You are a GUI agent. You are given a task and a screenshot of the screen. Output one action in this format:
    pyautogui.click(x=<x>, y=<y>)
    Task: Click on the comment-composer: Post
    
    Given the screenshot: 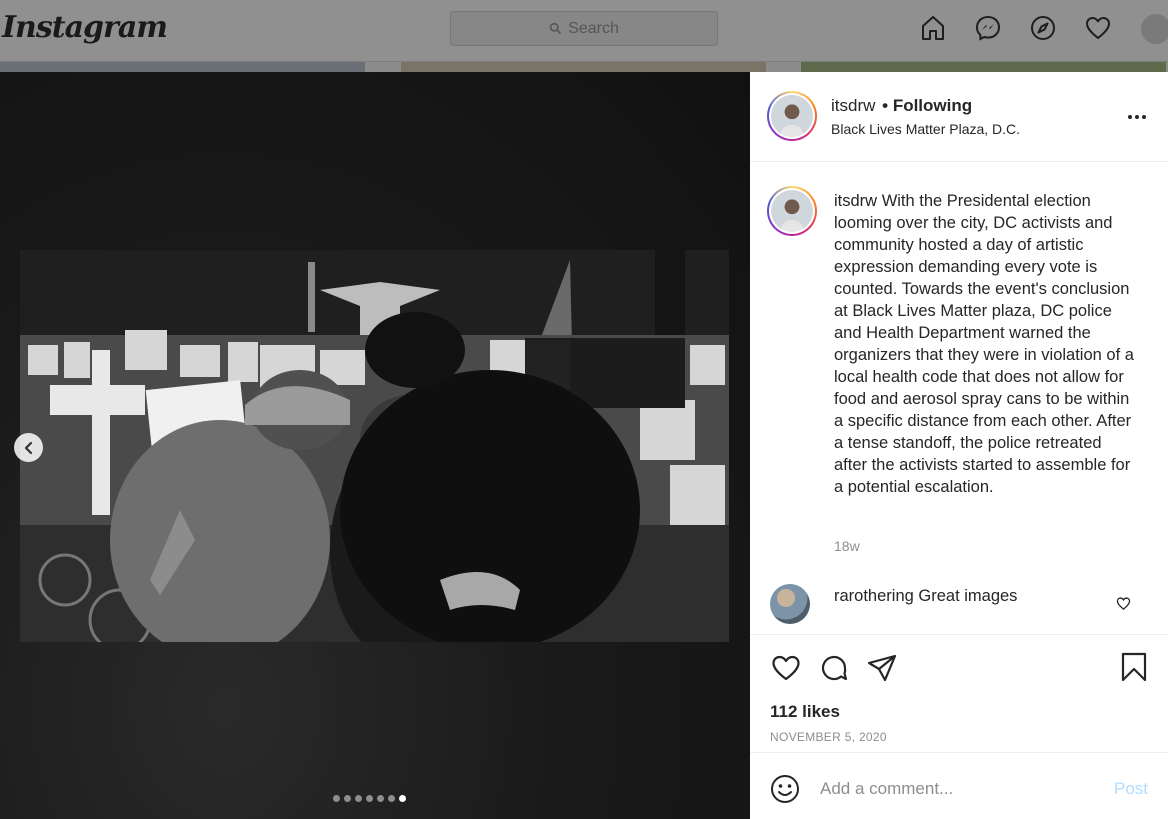 What is the action you would take?
    pyautogui.click(x=959, y=785)
    